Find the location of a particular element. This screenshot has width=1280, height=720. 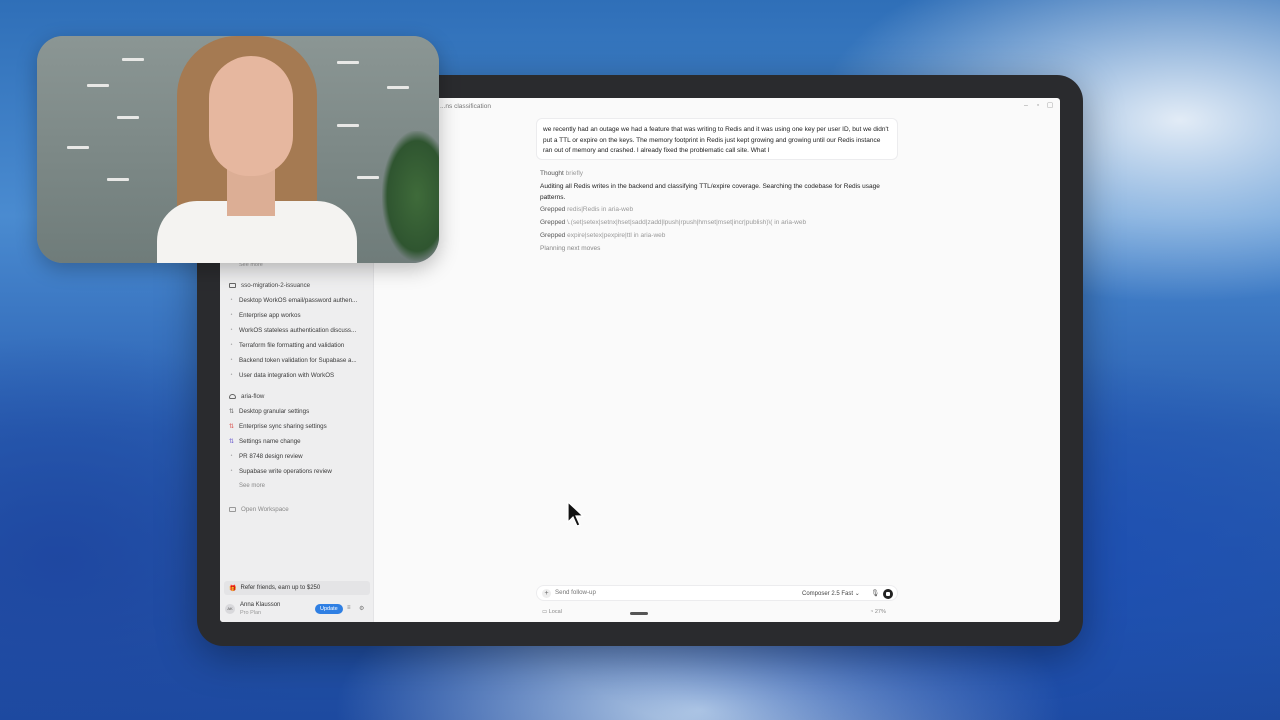

local-label: Local is located at coordinates (555, 612).